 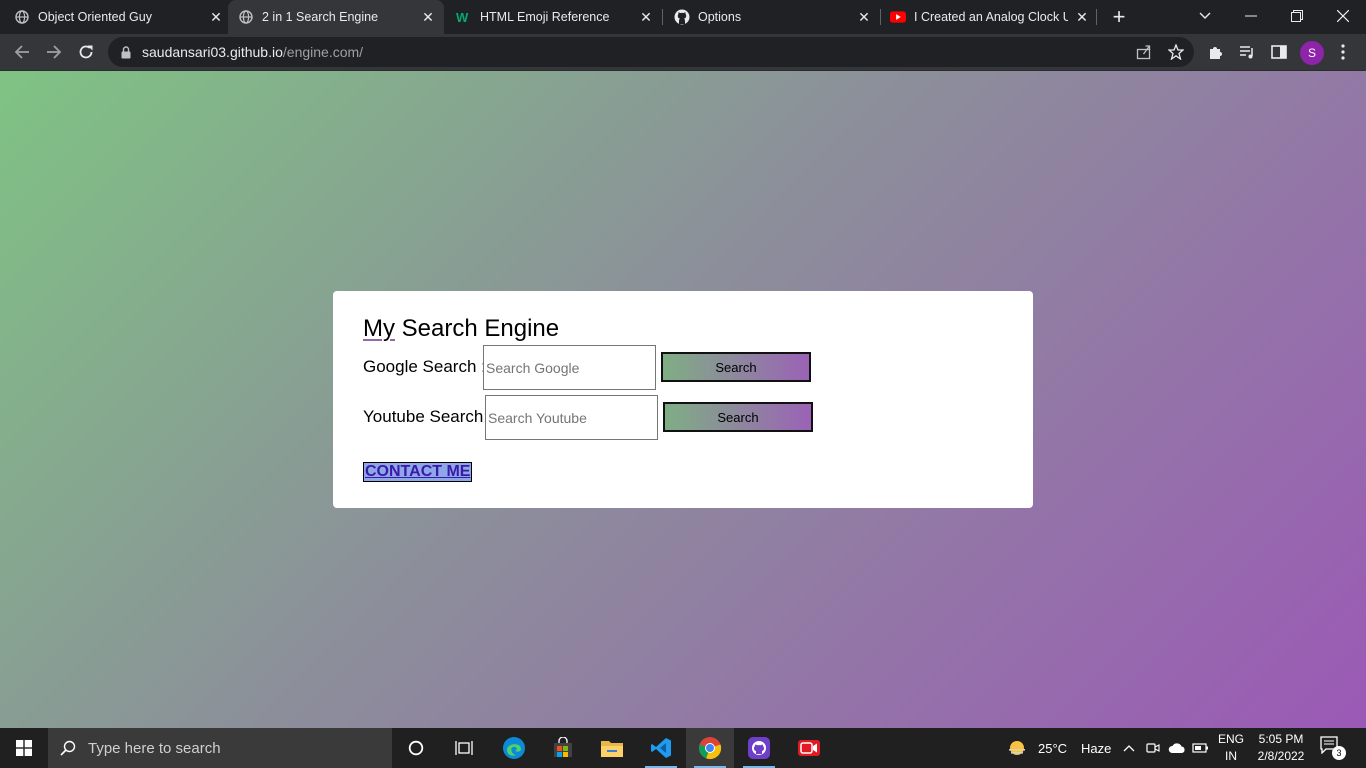 I want to click on weather-description: Haze, so click(x=1096, y=748).